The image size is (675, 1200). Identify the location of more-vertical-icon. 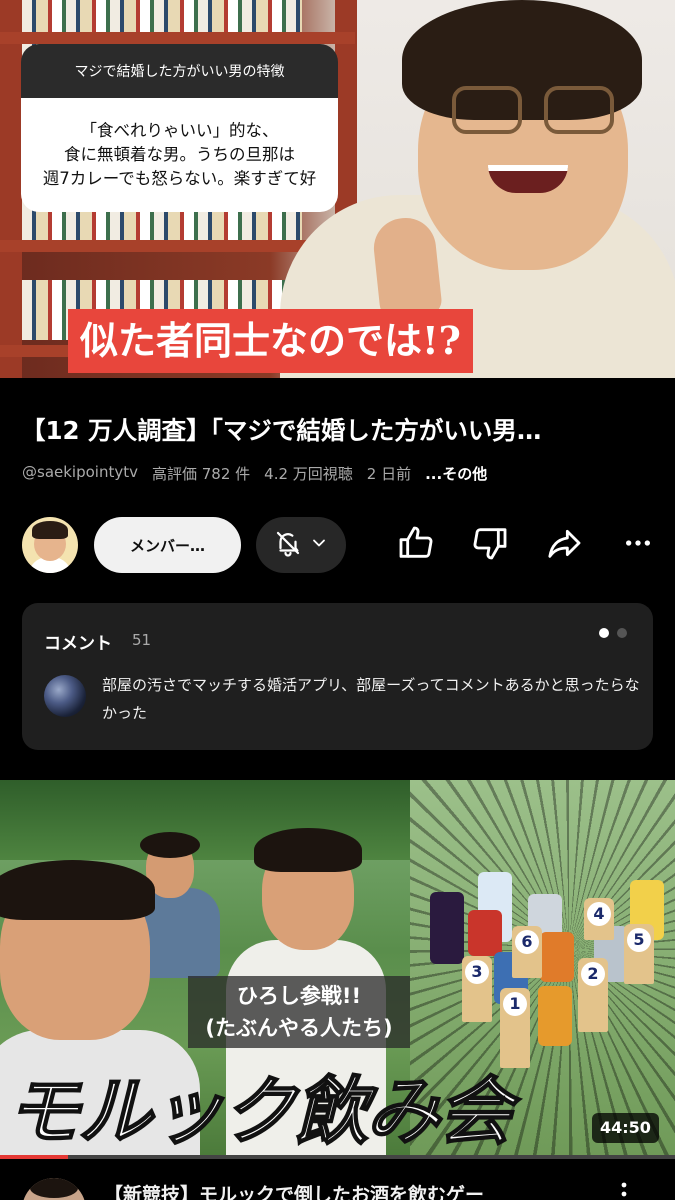
(624, 1191).